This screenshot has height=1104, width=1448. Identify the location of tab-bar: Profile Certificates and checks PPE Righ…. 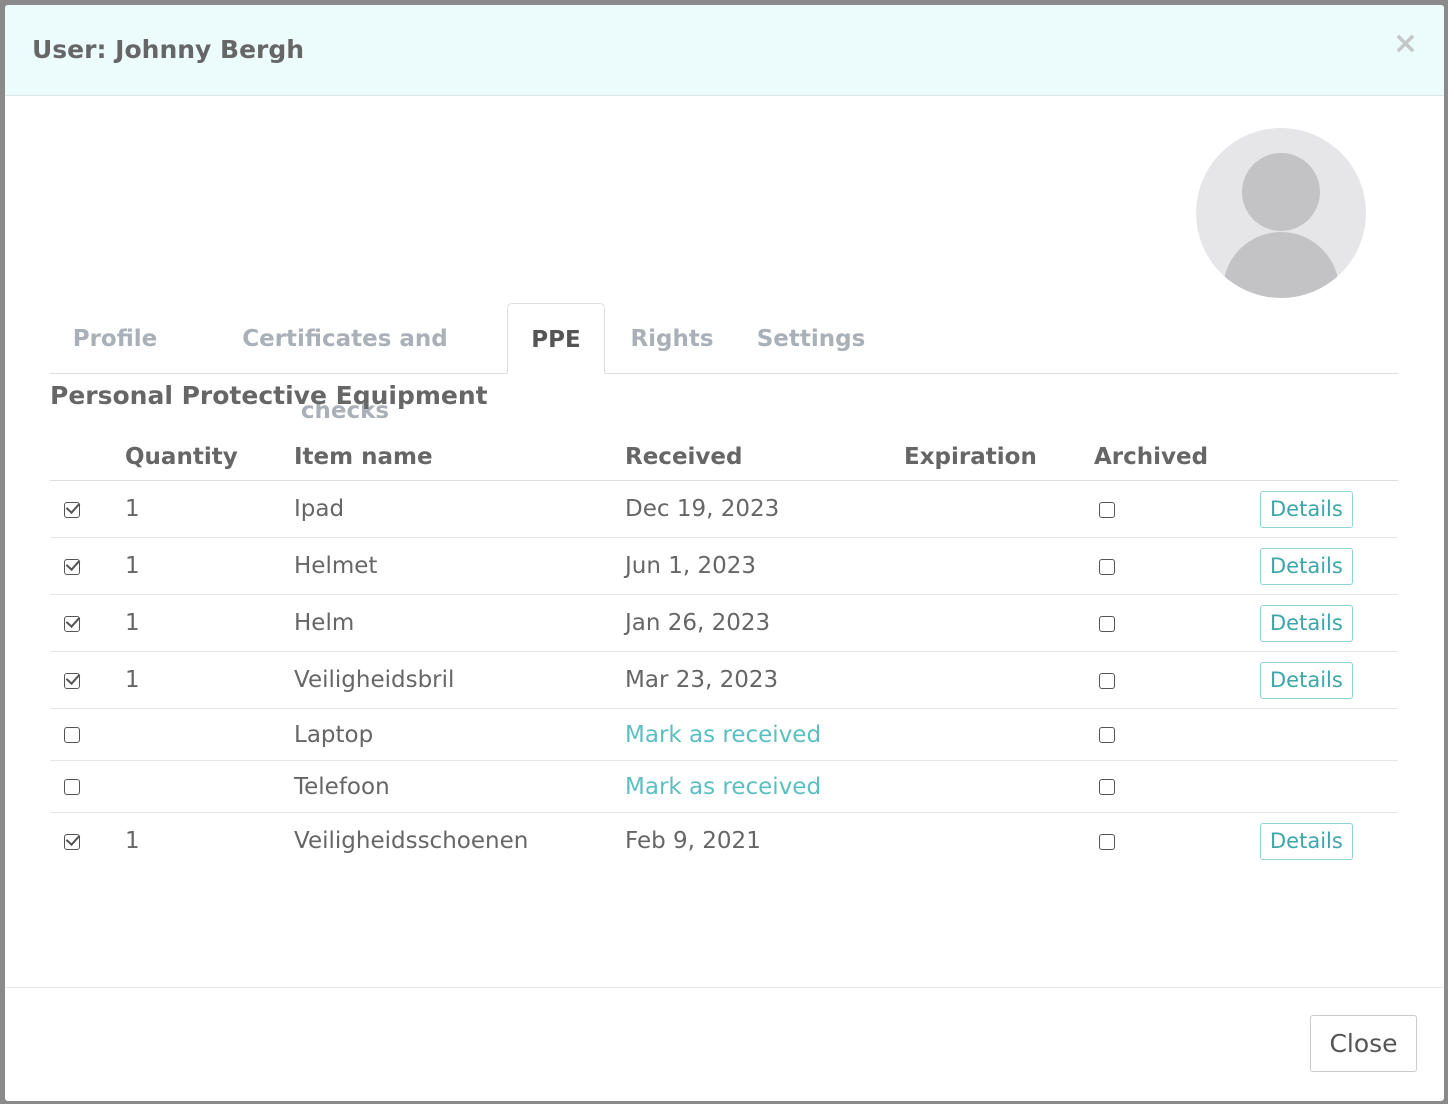
(724, 363).